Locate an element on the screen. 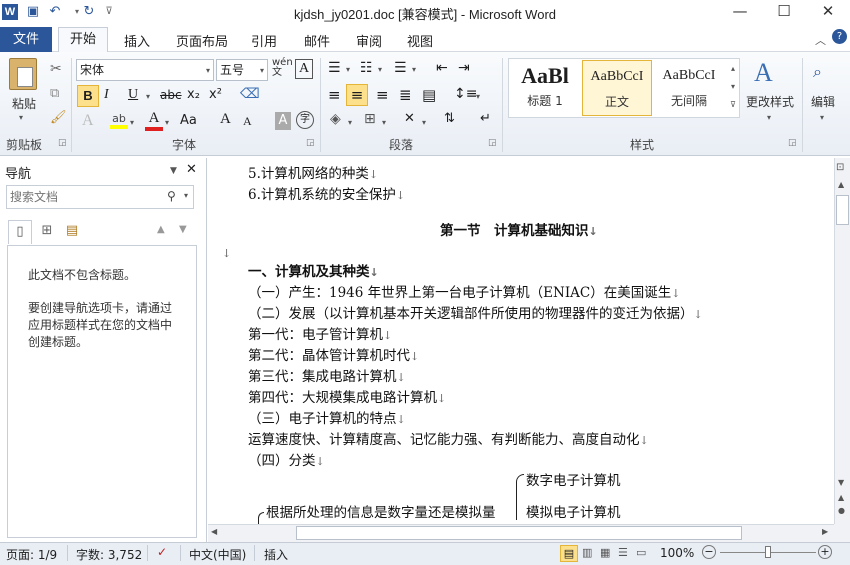  chinese-layout-dropdown-icon: ▾ is located at coordinates (424, 122).